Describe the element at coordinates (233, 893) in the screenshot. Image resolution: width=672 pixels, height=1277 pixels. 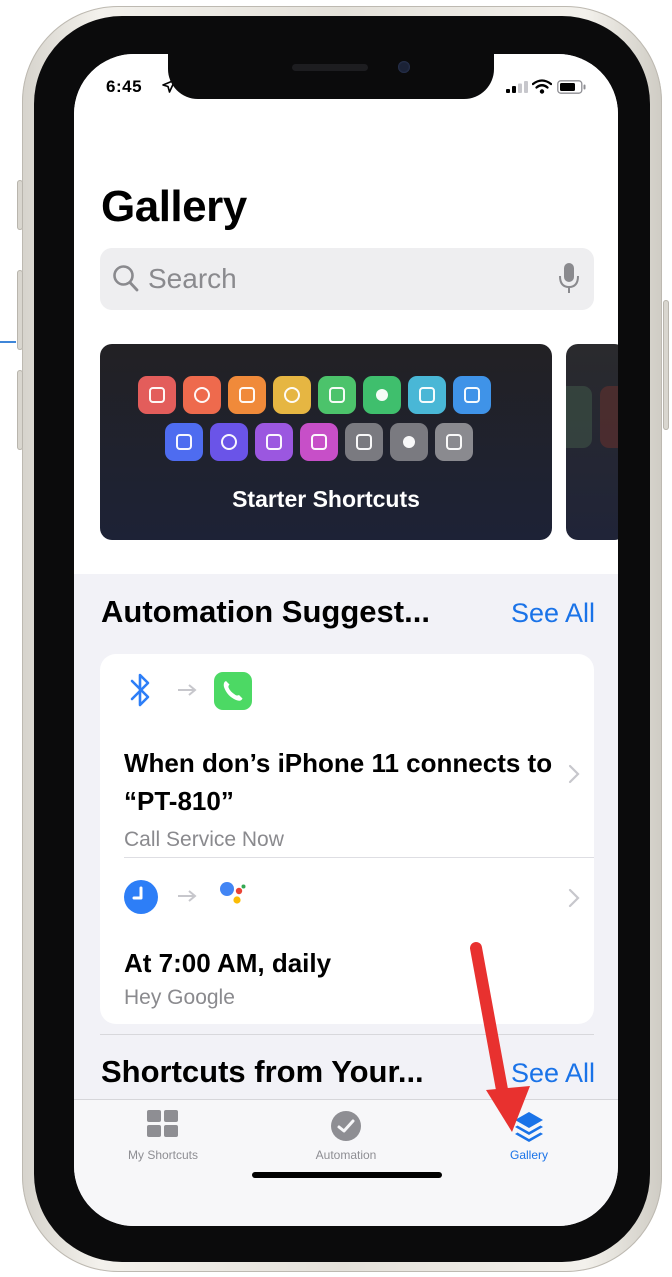
I see `google-assistant-icon` at that location.